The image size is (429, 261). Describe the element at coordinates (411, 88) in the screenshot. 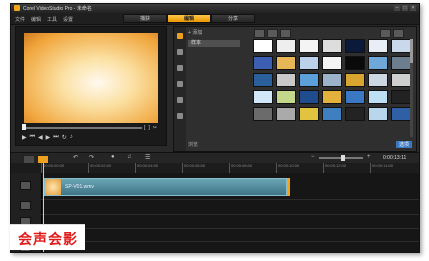

I see `library-scrollbar` at that location.